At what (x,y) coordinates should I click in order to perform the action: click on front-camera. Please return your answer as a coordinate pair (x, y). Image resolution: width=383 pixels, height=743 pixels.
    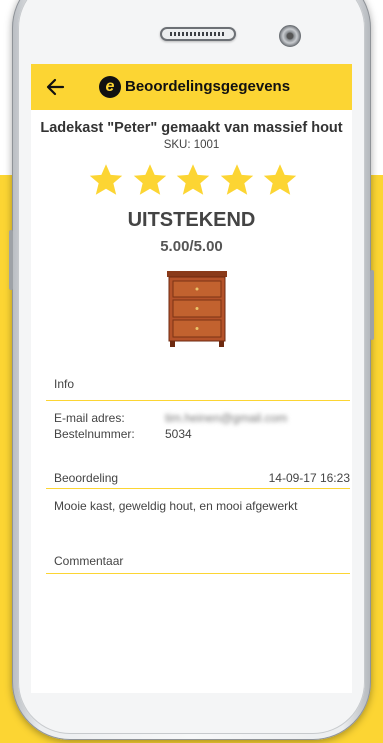
    Looking at the image, I should click on (290, 36).